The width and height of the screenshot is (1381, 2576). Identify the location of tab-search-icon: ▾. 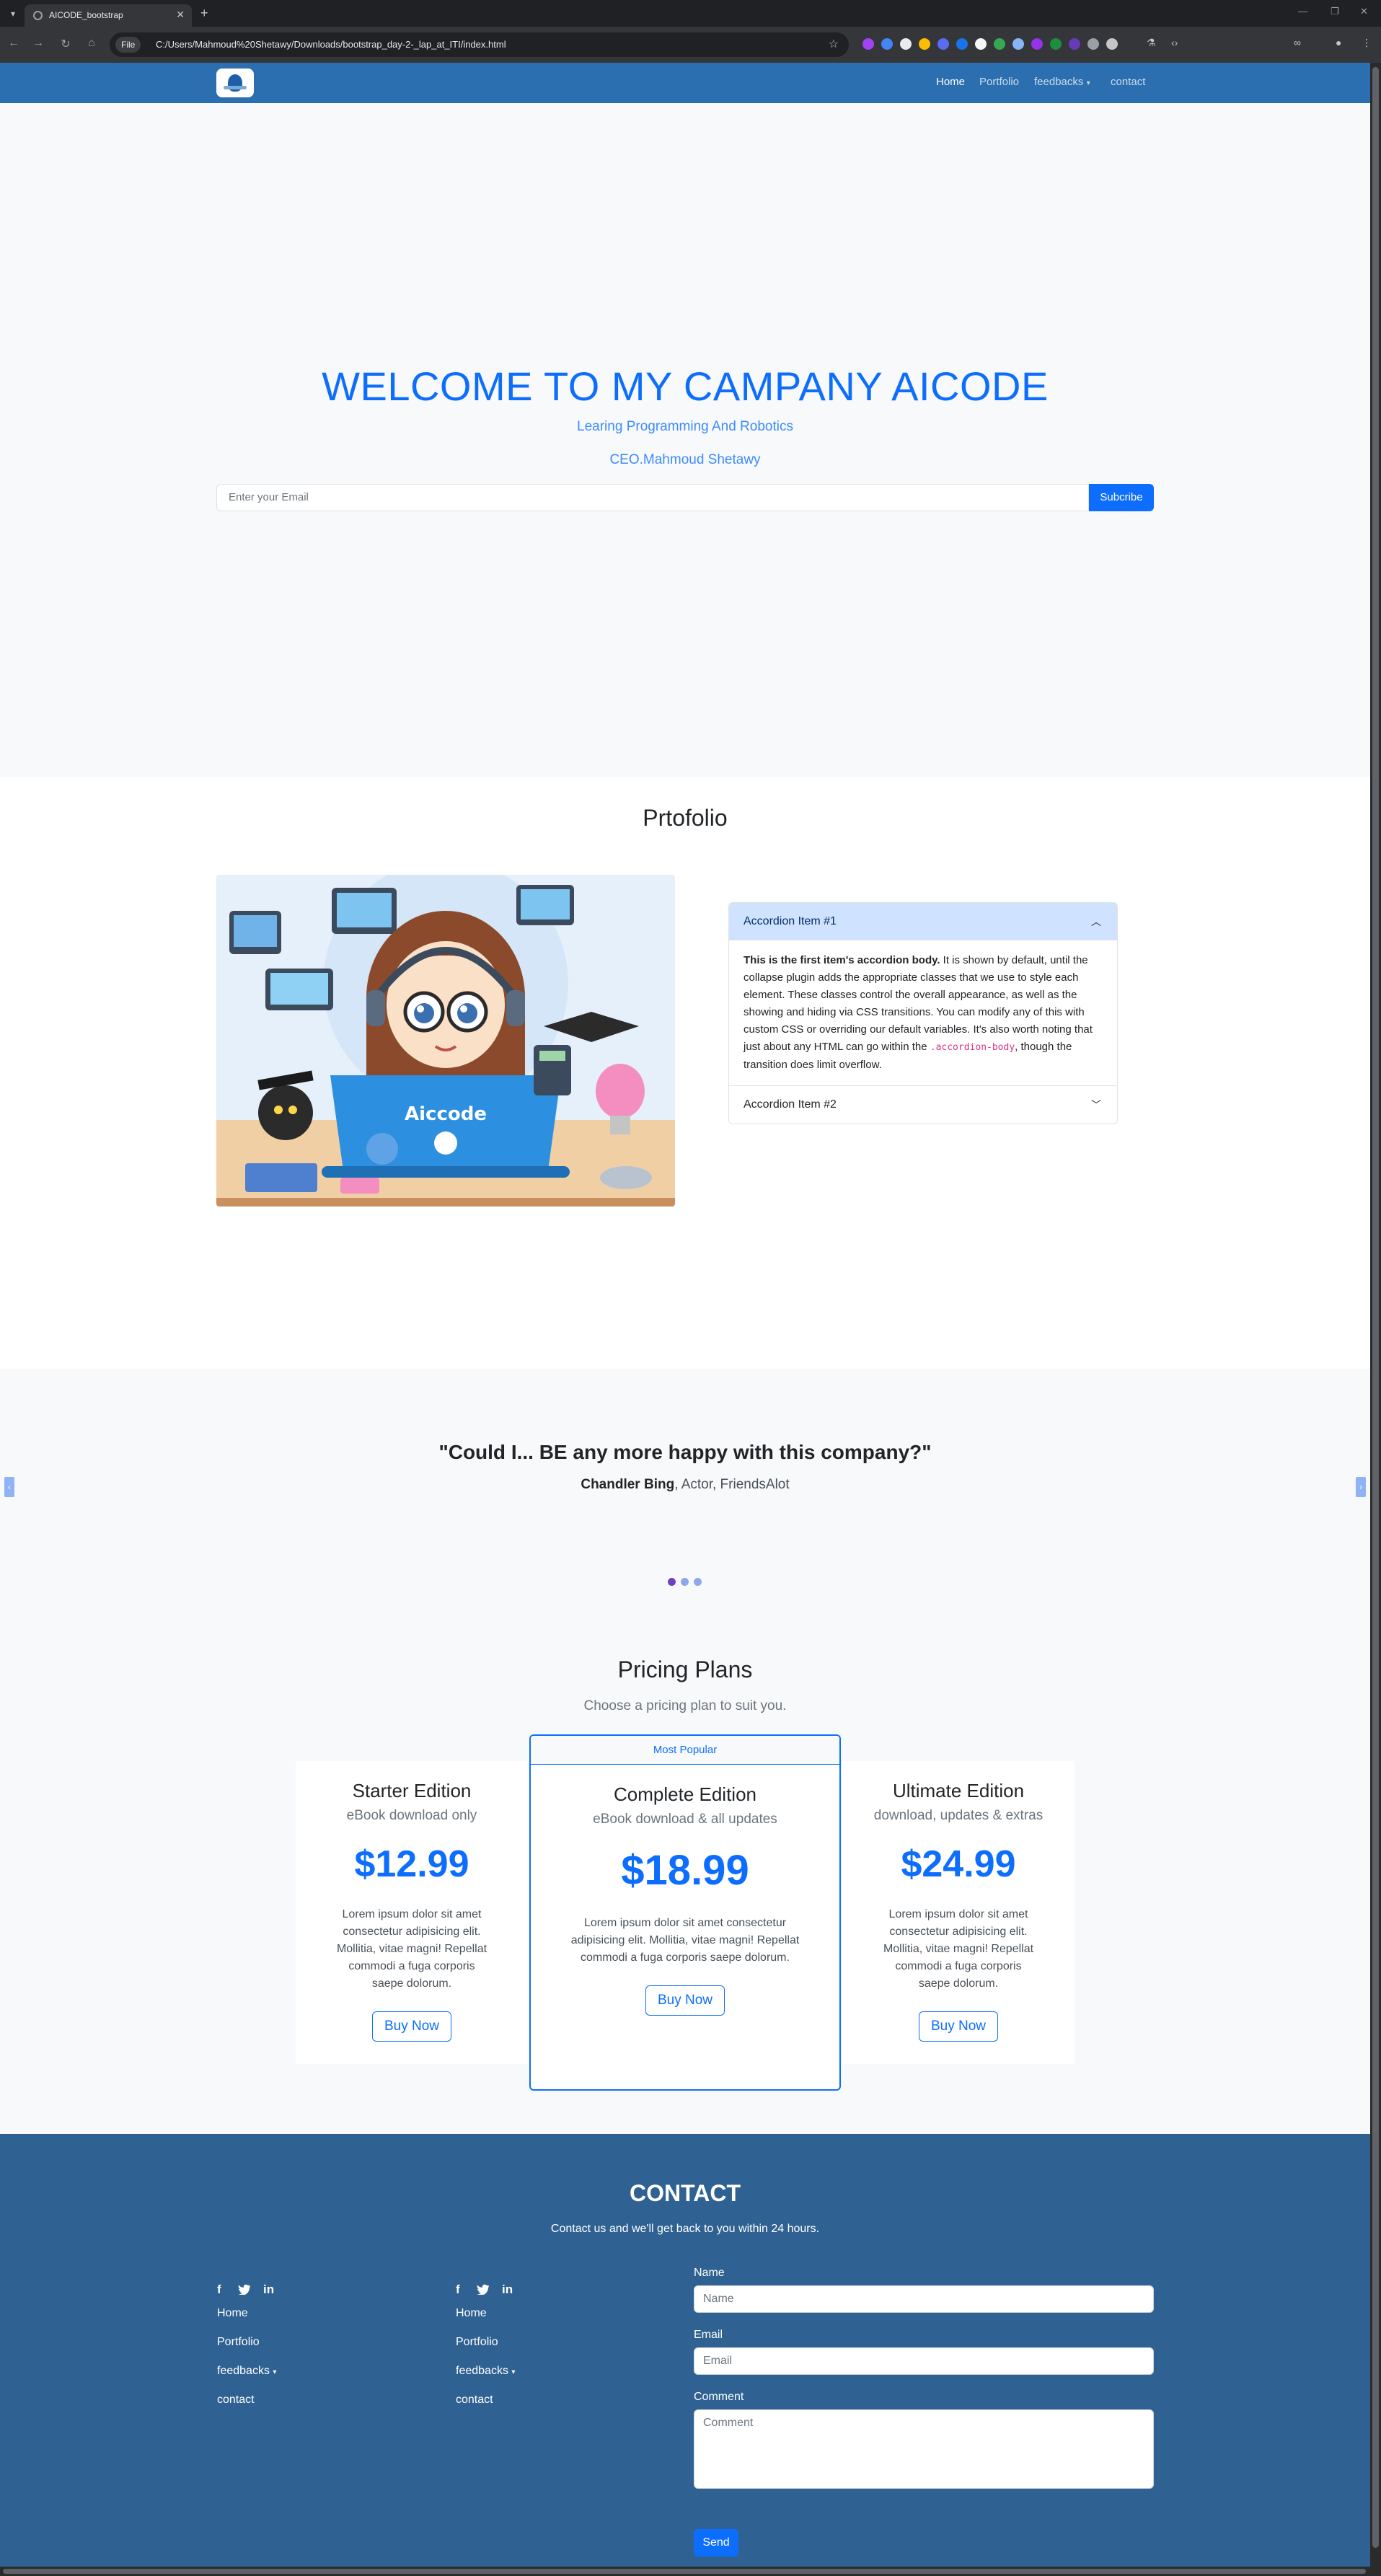
(13, 13).